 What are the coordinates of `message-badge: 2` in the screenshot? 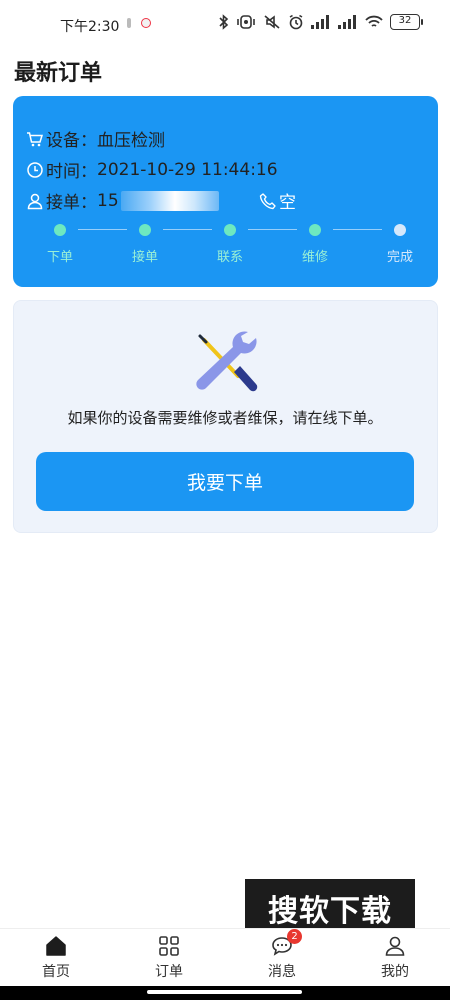 It's located at (294, 936).